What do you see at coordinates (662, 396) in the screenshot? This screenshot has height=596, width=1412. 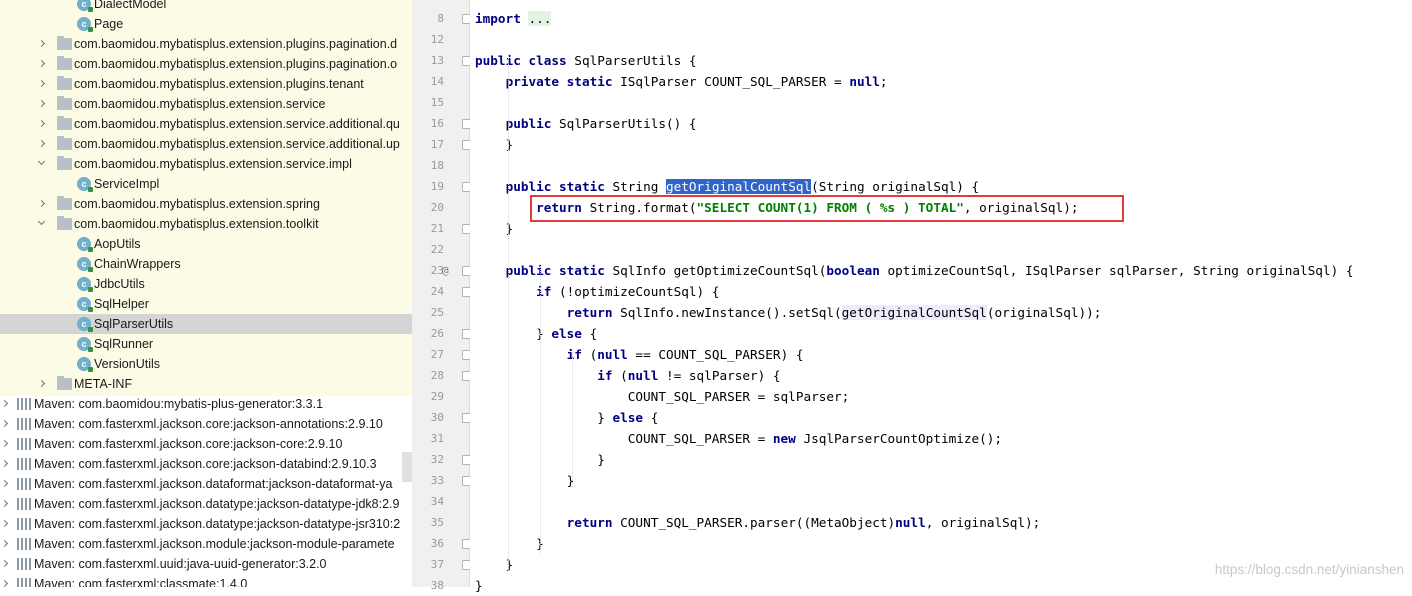 I see `code-line: COUNT_SQL_PARSER = sqlParser;` at bounding box center [662, 396].